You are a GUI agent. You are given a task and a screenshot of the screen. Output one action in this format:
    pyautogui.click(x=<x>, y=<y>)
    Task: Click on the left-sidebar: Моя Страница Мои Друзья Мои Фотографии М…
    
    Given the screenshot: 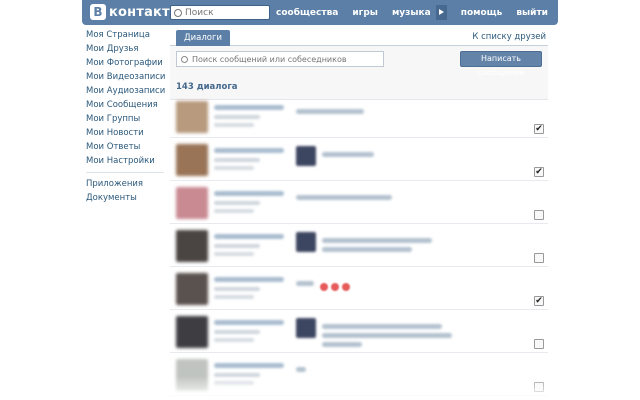 What is the action you would take?
    pyautogui.click(x=126, y=116)
    